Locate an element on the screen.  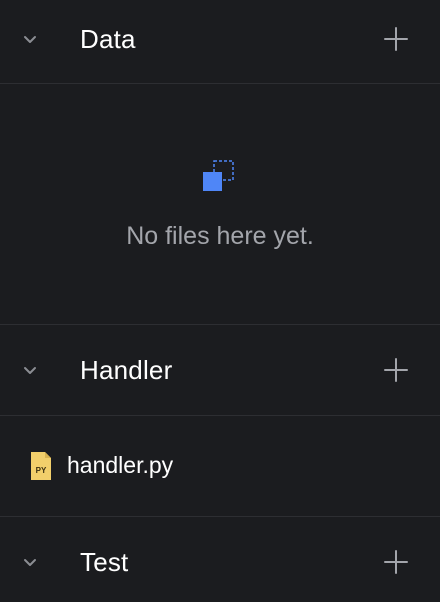
section-header-handler: Handler is located at coordinates (220, 370).